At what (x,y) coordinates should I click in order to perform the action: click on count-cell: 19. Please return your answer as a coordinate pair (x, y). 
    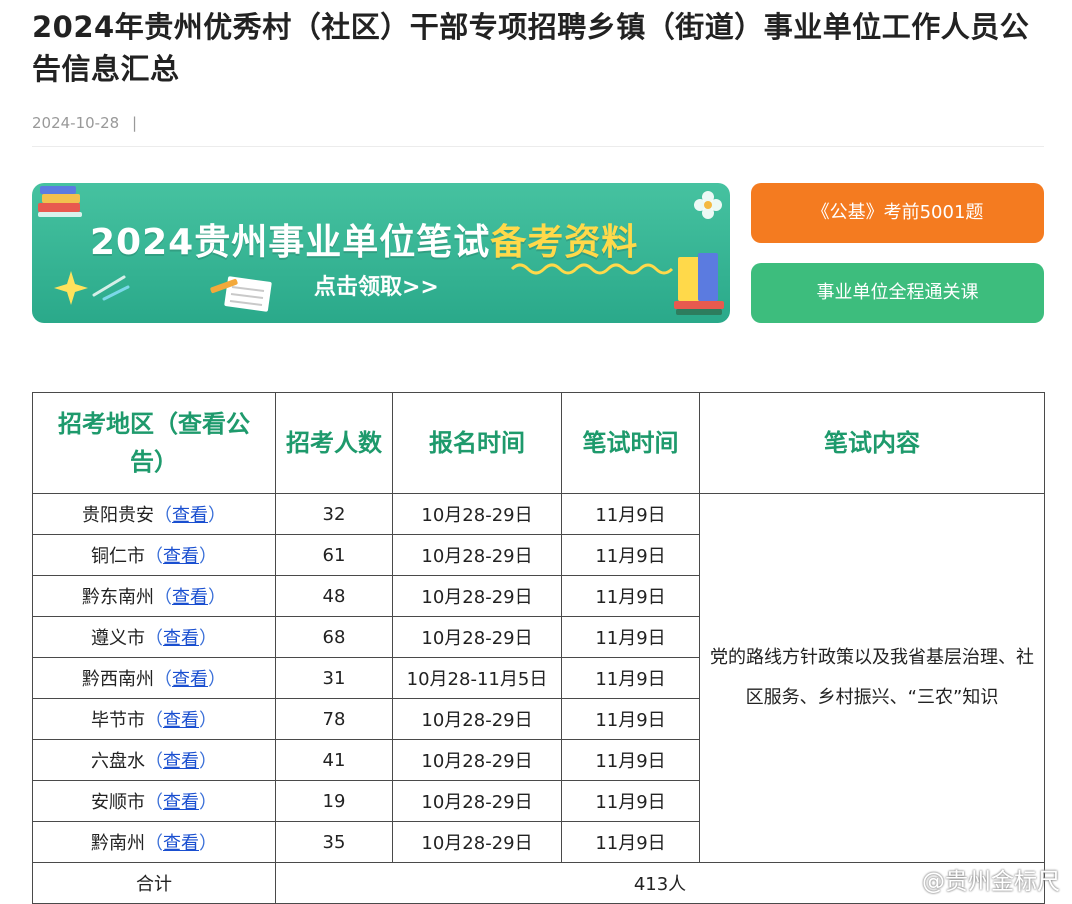
    Looking at the image, I should click on (334, 801).